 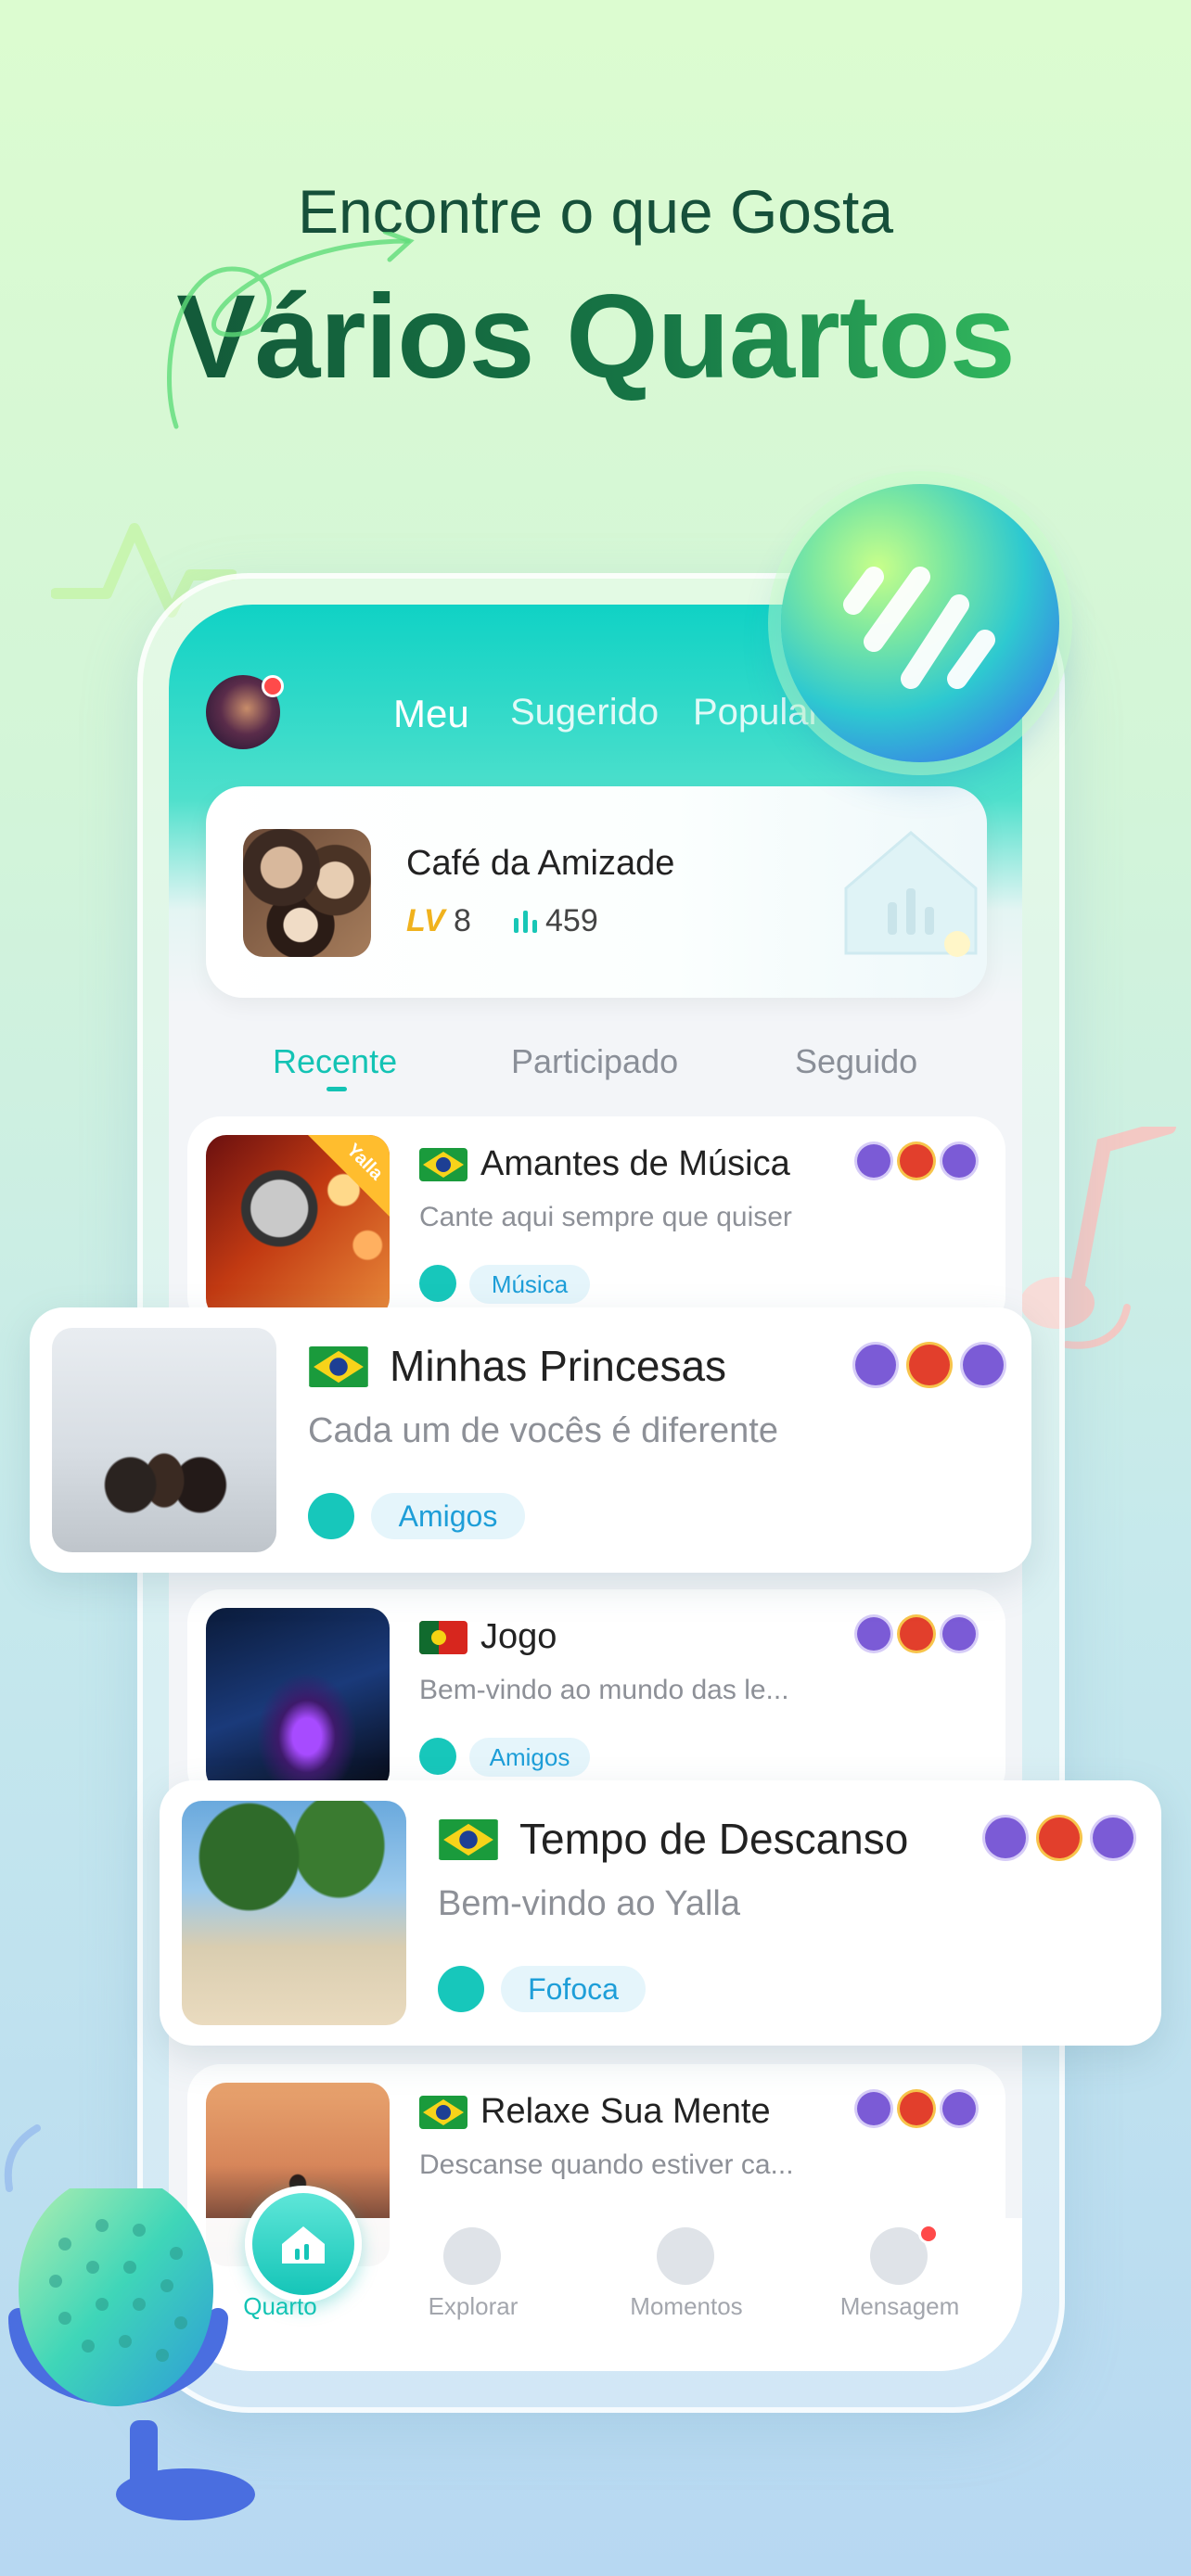 I want to click on active-tab-indicator, so click(x=337, y=1089).